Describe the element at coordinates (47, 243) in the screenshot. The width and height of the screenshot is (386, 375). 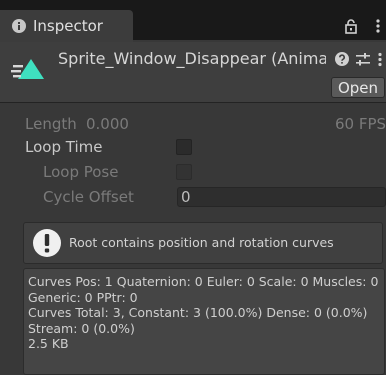
I see `warning-icon` at that location.